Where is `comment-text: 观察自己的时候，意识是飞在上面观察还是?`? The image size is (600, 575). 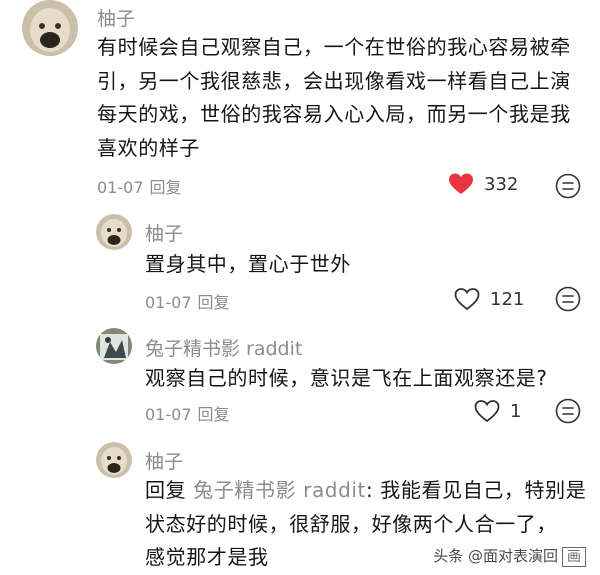
comment-text: 观察自己的时候，意识是飞在上面观察还是? is located at coordinates (365, 379).